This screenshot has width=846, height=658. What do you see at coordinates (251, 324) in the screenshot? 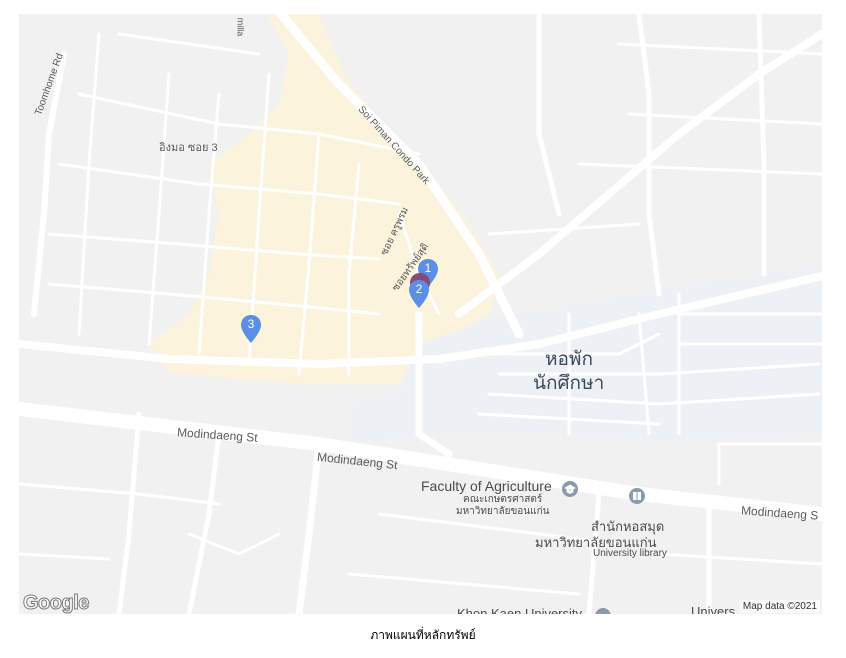
I see `marker-3-label: 3` at bounding box center [251, 324].